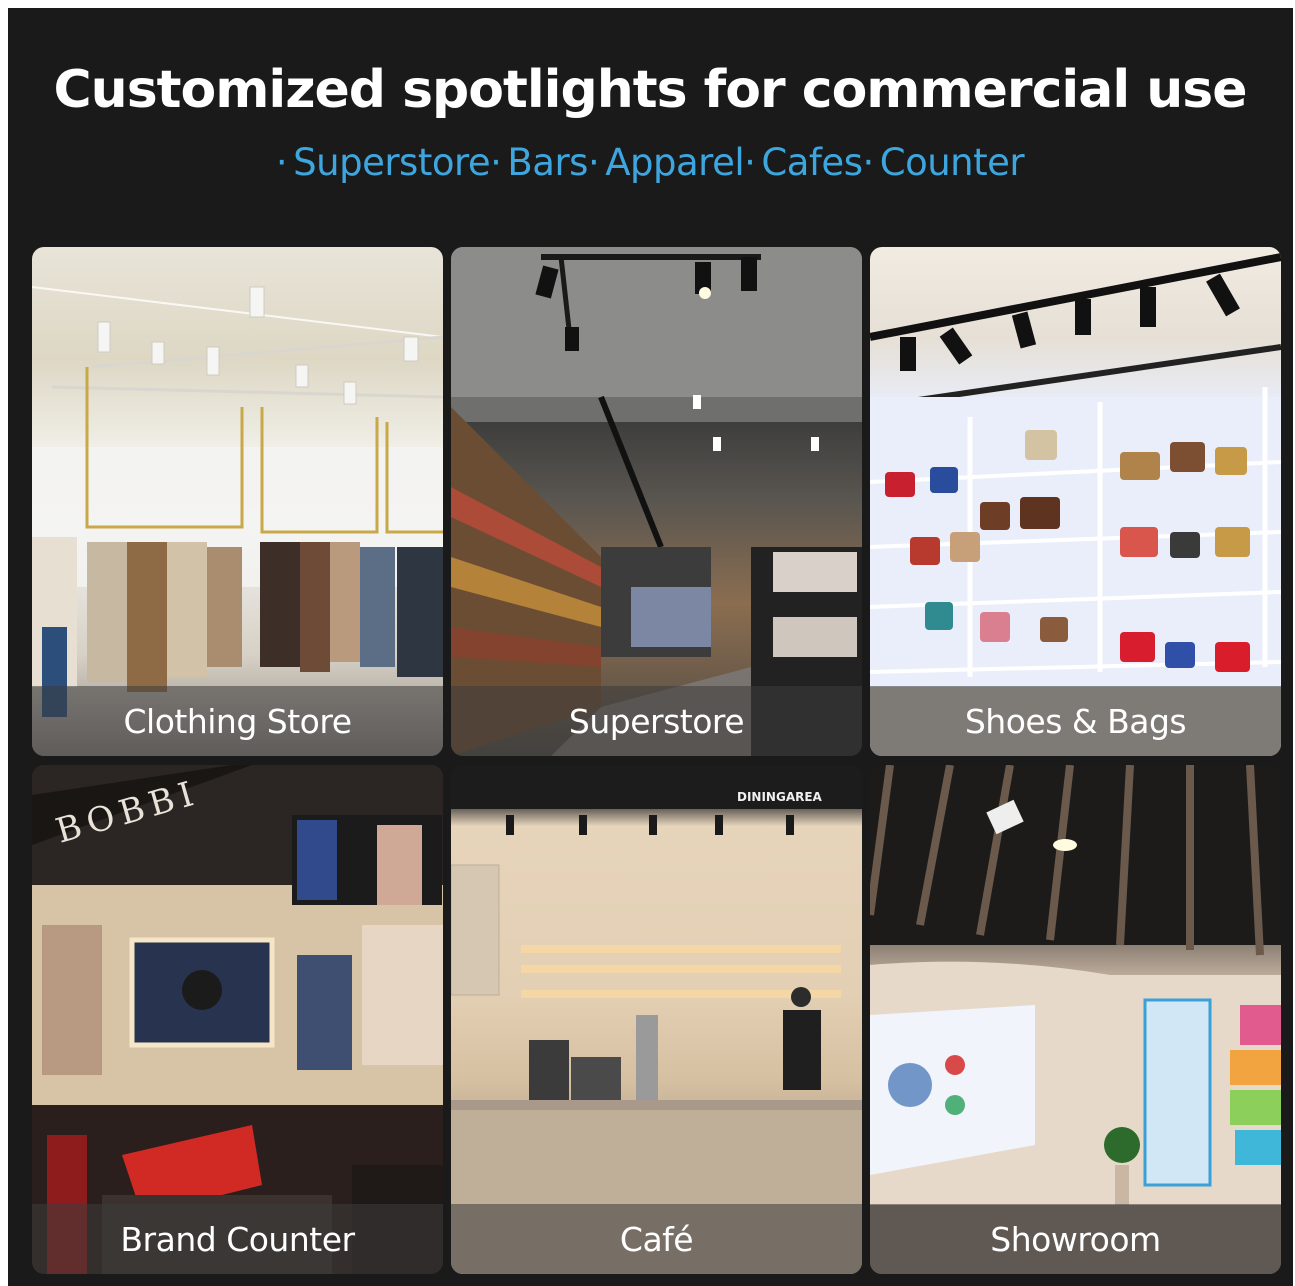  I want to click on subtitle-item-counter: Counter, so click(952, 162).